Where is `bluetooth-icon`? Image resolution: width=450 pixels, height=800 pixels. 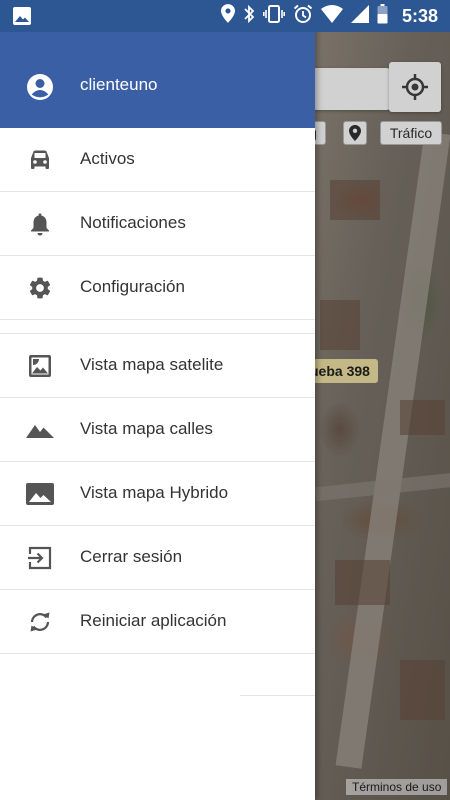
bluetooth-icon is located at coordinates (249, 16).